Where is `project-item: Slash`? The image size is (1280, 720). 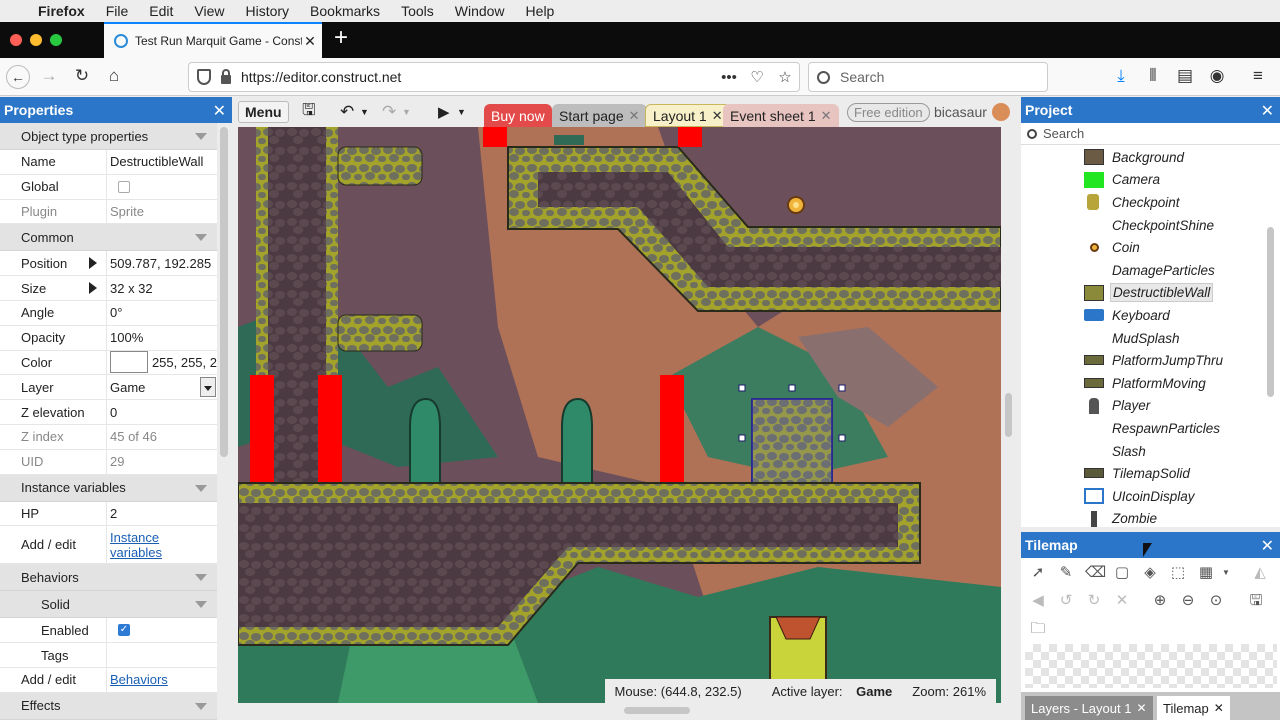
project-item: Slash is located at coordinates (1143, 451).